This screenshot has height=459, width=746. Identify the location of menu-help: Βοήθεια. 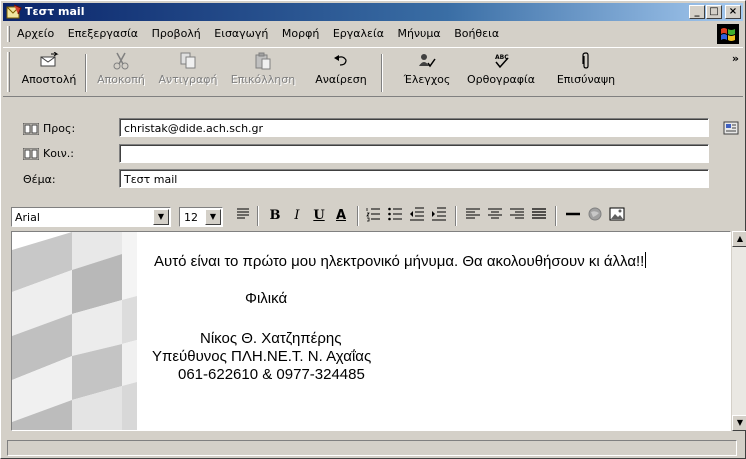
(476, 33).